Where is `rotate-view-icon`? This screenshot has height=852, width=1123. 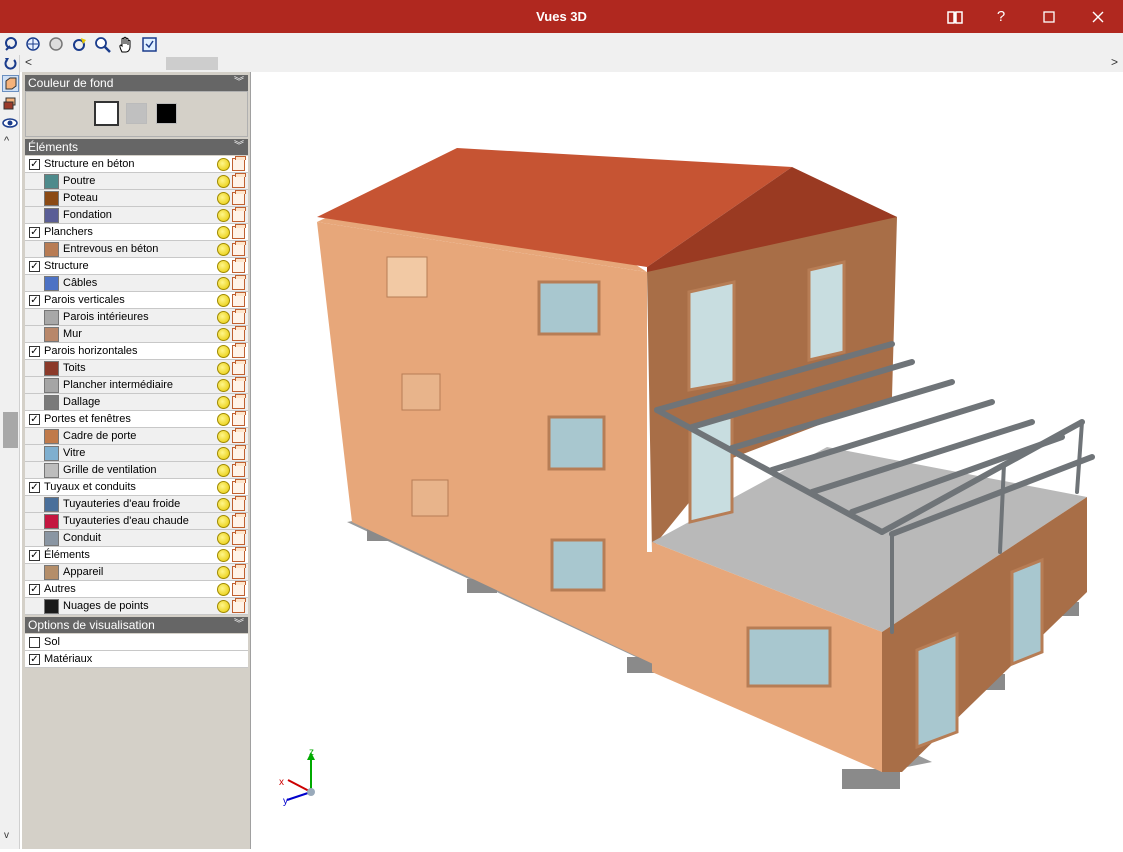
rotate-view-icon is located at coordinates (11, 44).